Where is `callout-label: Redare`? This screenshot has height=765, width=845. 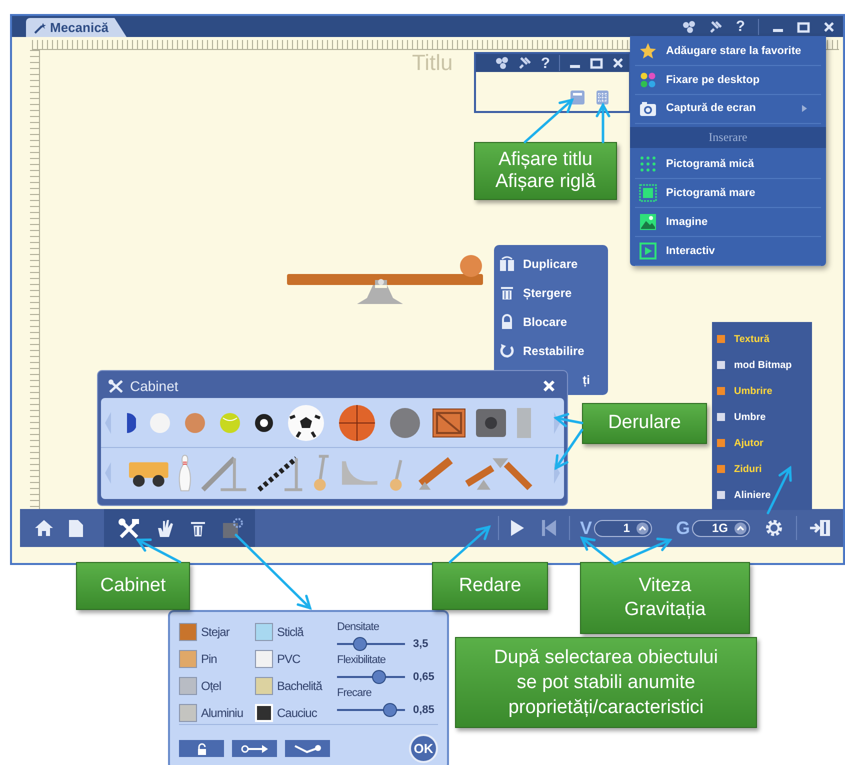
callout-label: Redare is located at coordinates (490, 586).